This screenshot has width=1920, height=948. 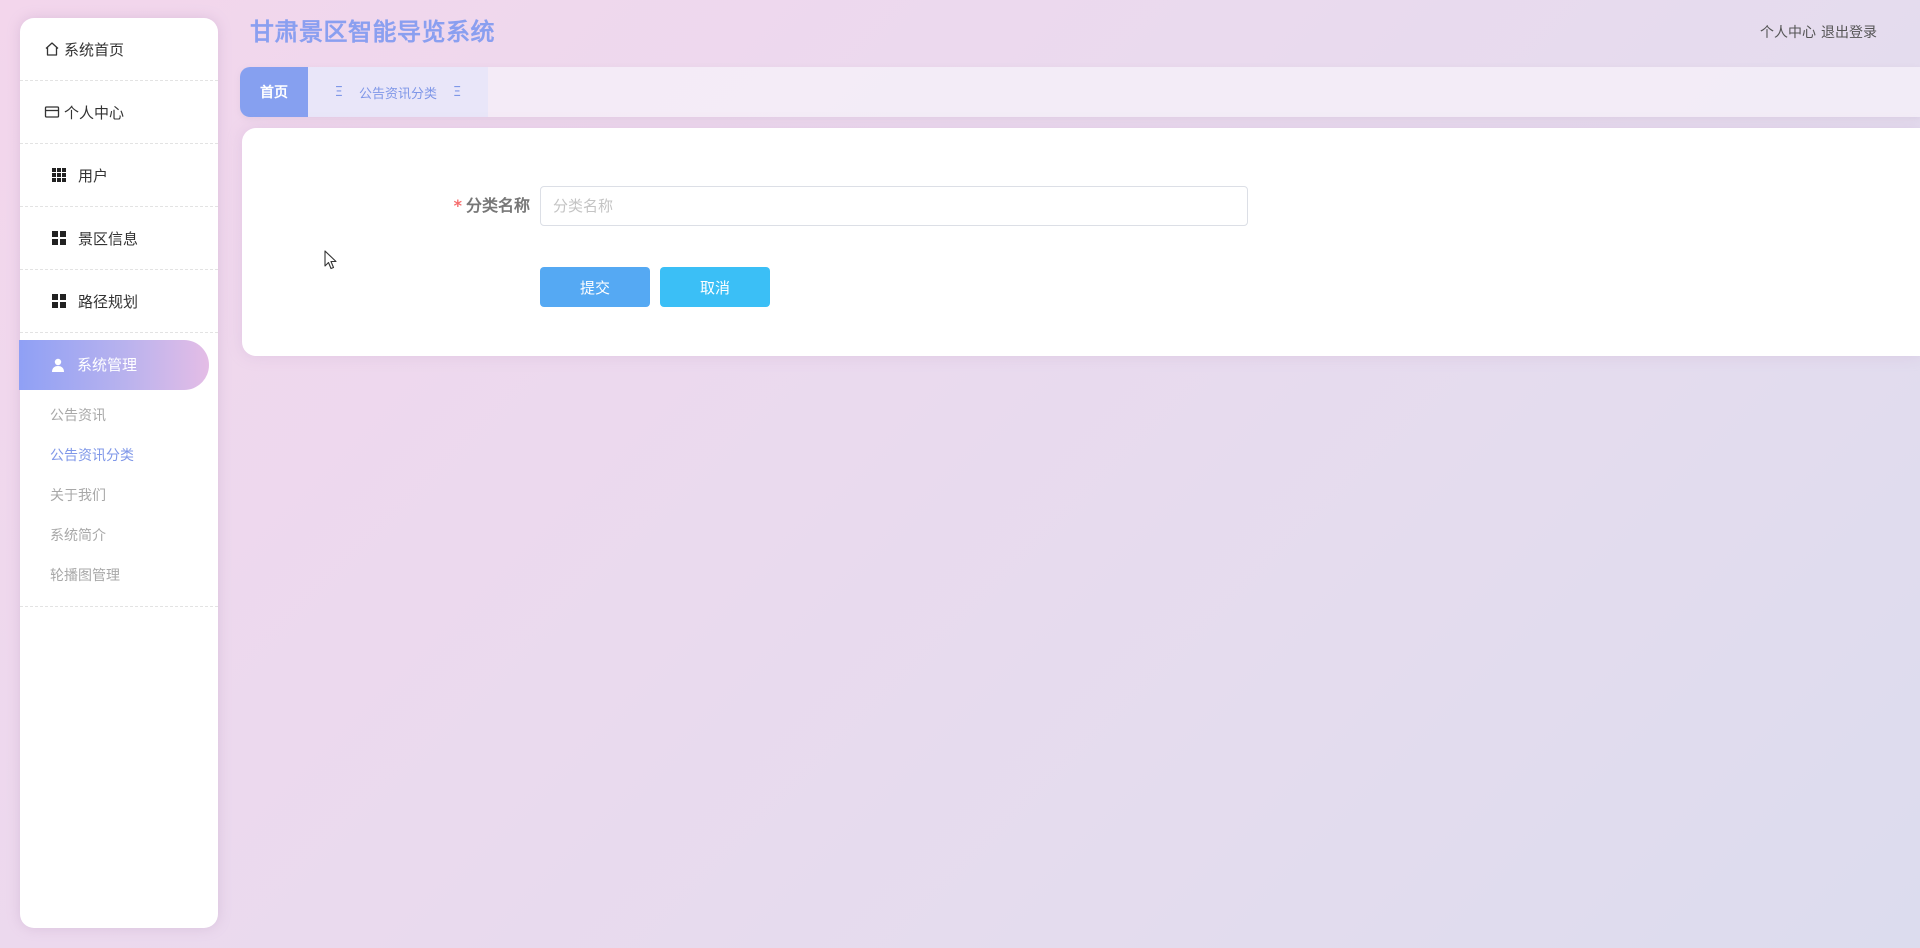 I want to click on cancel-button: 取消, so click(x=715, y=287).